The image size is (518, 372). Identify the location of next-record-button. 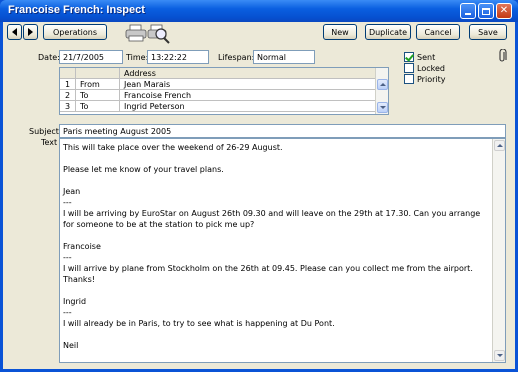
(30, 32).